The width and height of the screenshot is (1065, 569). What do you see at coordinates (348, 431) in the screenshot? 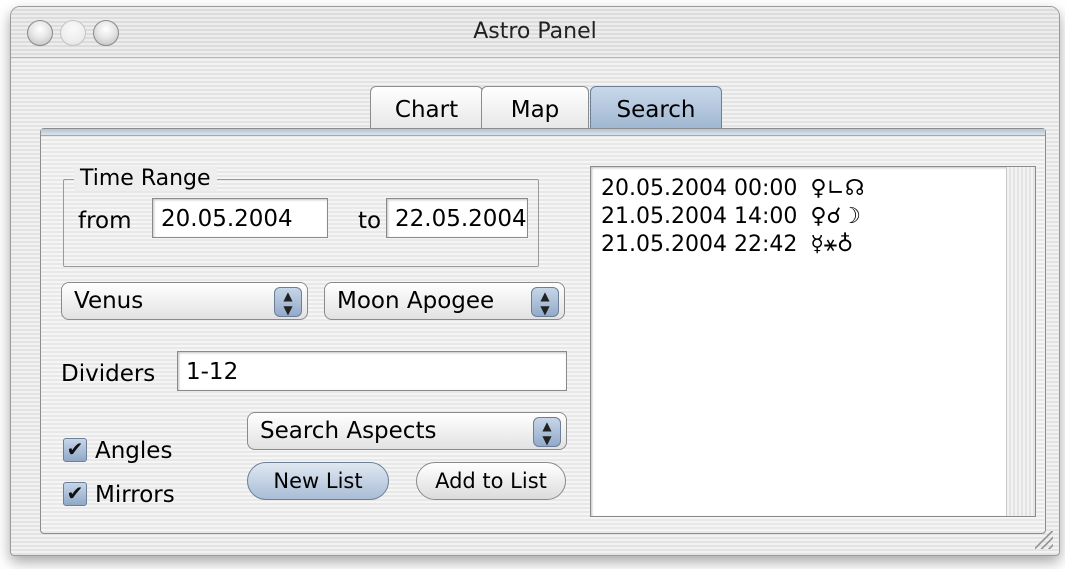
I see `search-mode-value: Search Aspects` at bounding box center [348, 431].